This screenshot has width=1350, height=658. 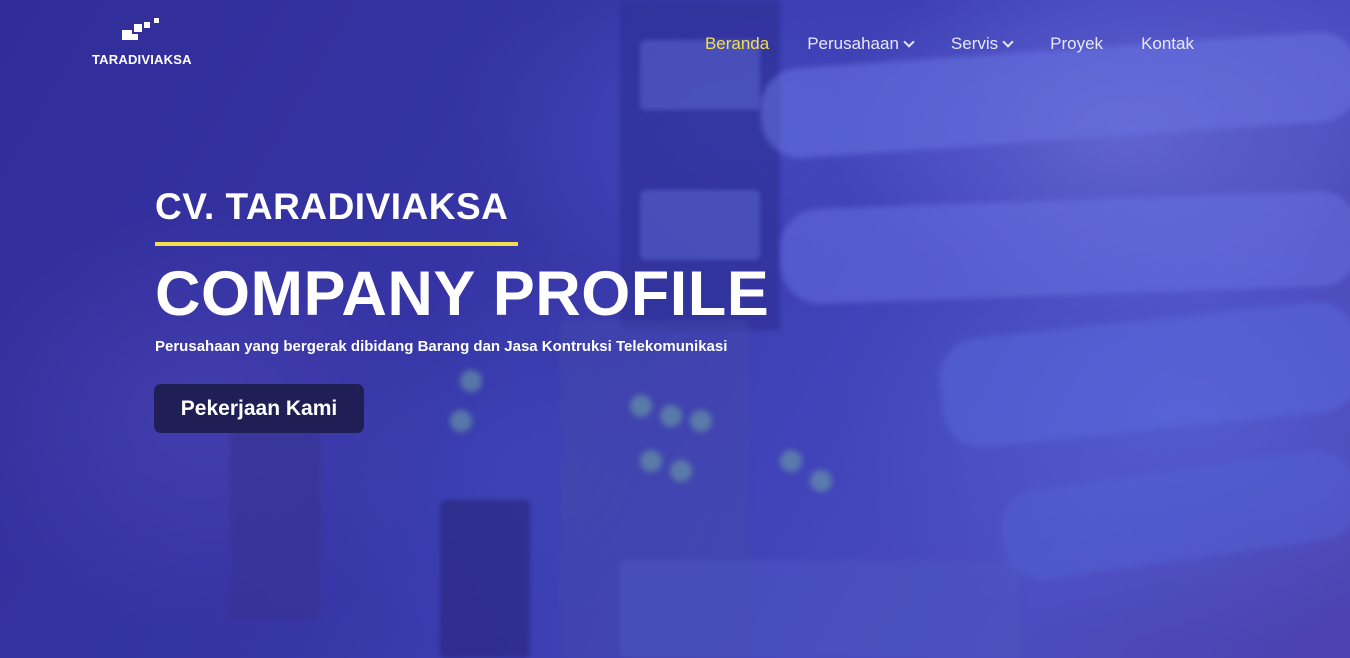 I want to click on nav-item-label: Perusahaan, so click(x=853, y=43).